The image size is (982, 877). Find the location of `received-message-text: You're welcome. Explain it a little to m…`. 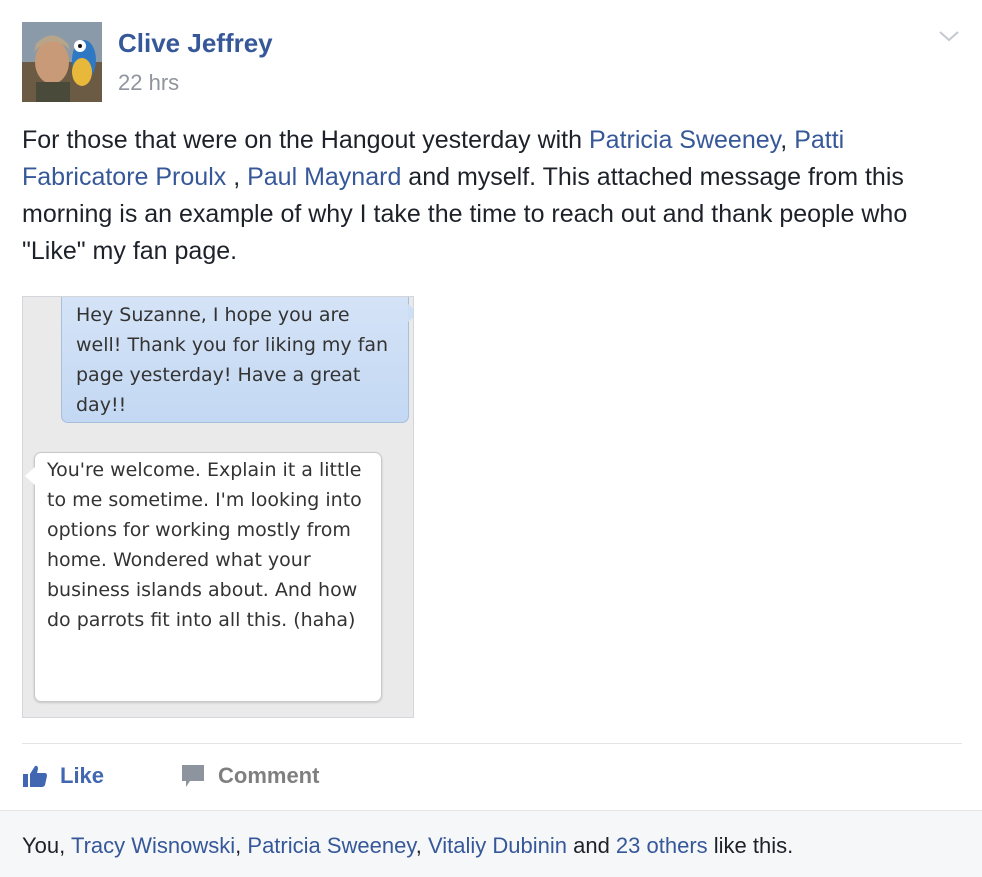

received-message-text: You're welcome. Explain it a little to m… is located at coordinates (204, 545).